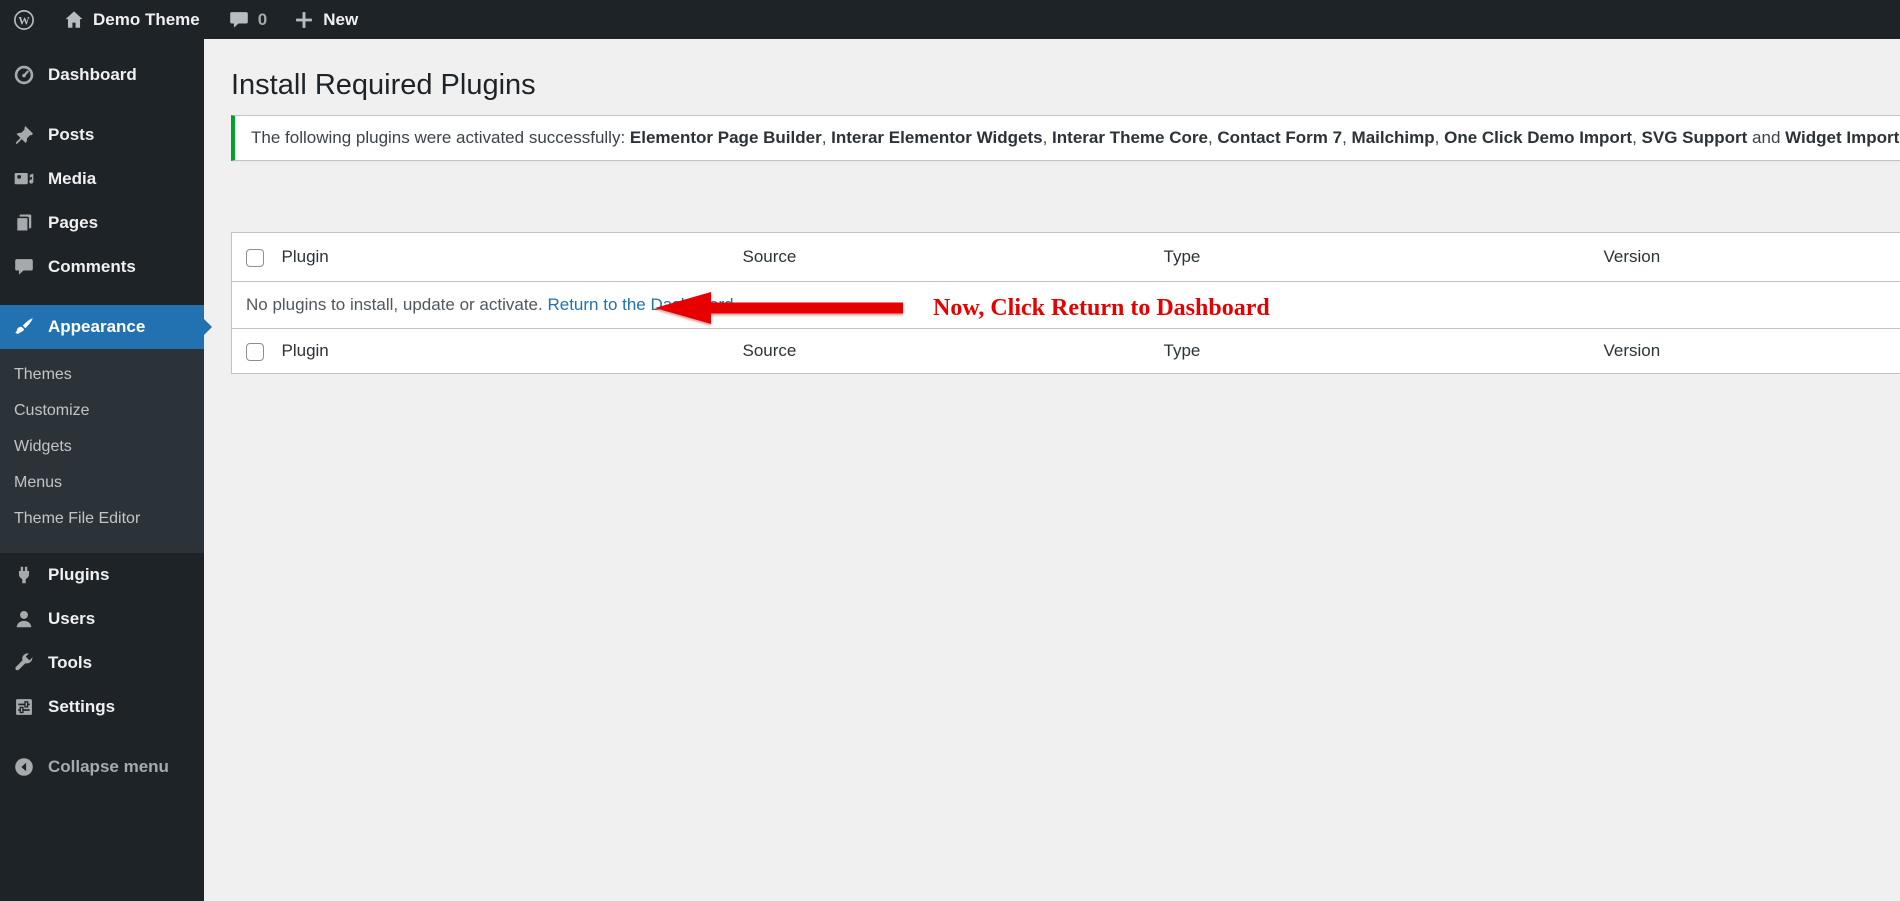 The height and width of the screenshot is (901, 1900). Describe the element at coordinates (24, 663) in the screenshot. I see `wrench-icon` at that location.